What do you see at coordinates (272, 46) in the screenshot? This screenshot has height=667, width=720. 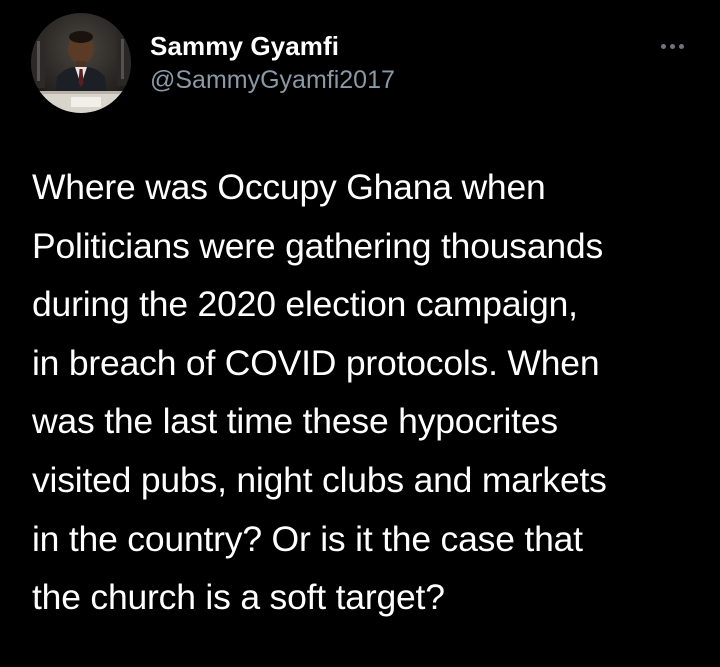 I see `author-display-name: Sammy Gyamfi` at bounding box center [272, 46].